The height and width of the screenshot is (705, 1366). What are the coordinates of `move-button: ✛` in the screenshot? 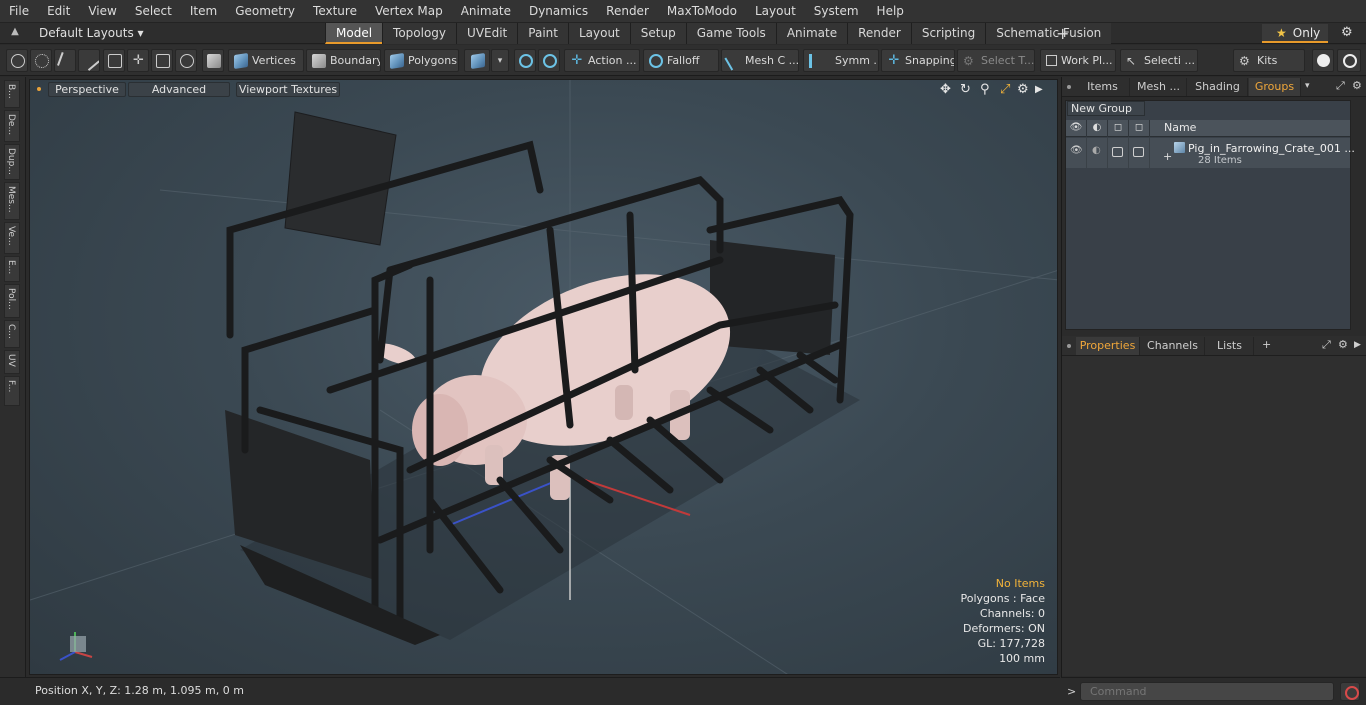 It's located at (138, 60).